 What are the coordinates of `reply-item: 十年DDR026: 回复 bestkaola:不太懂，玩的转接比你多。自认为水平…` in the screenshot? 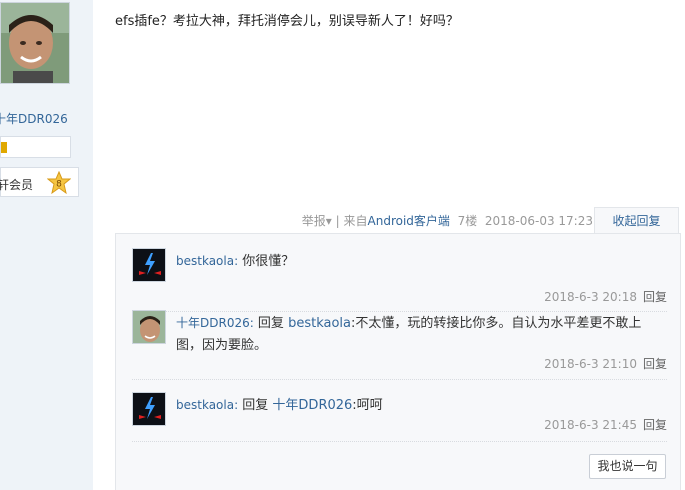 It's located at (399, 345).